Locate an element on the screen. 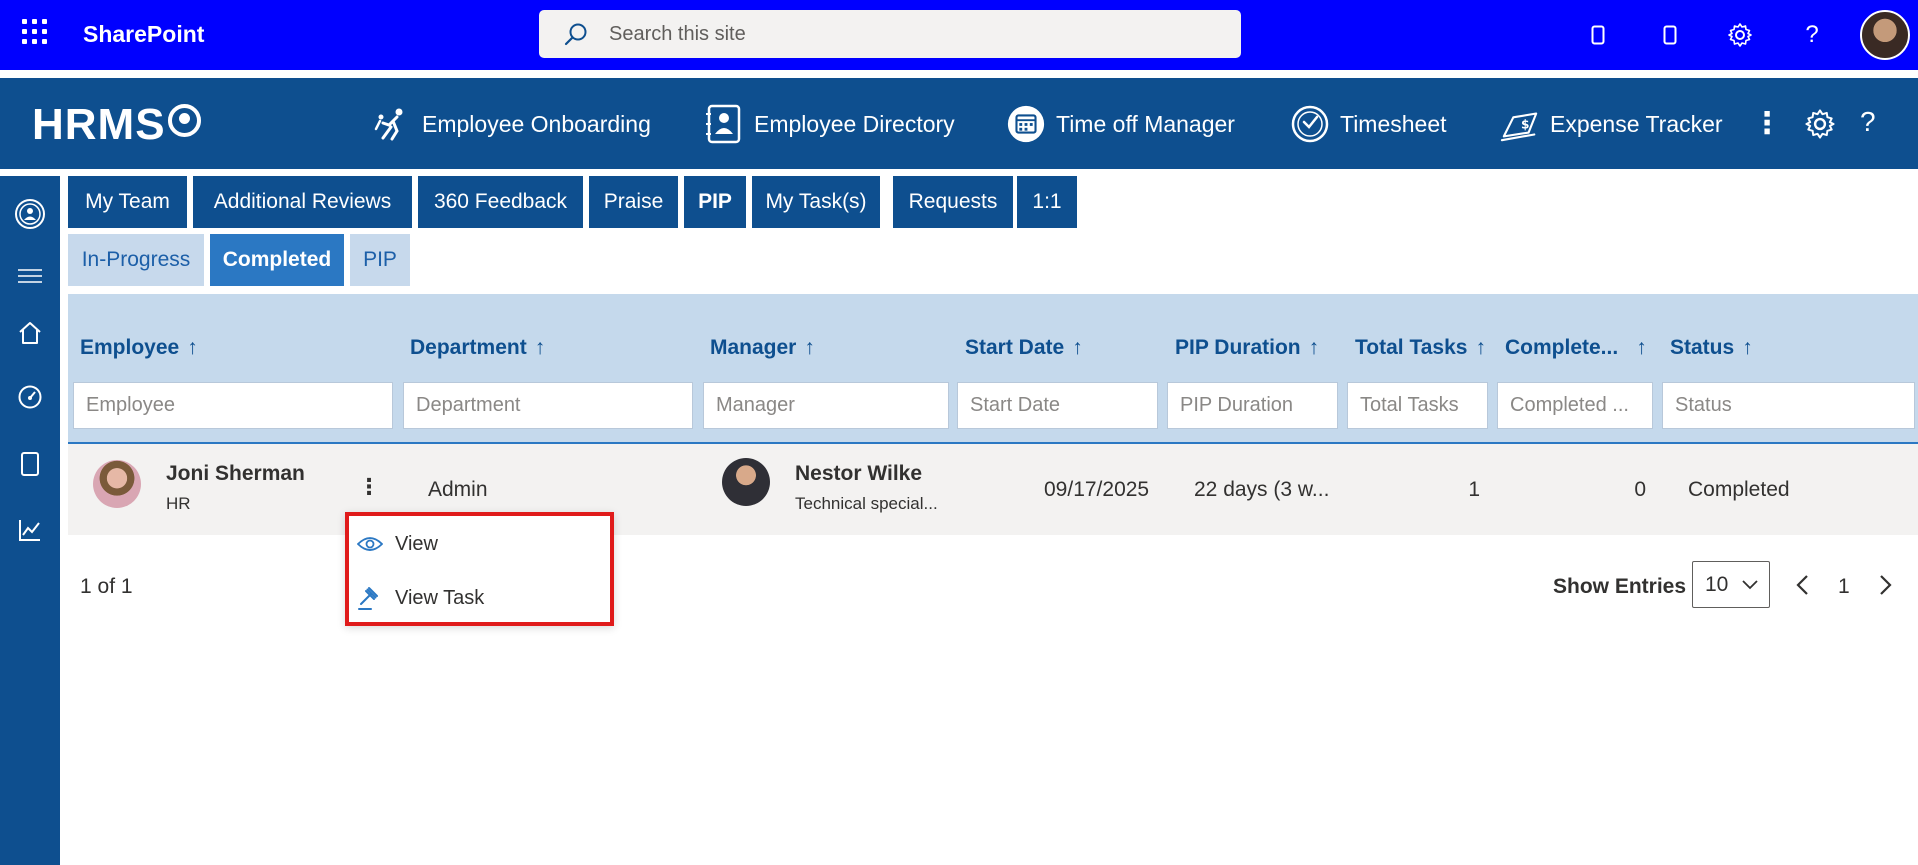  menu-item-view-task: View Task is located at coordinates (480, 598).